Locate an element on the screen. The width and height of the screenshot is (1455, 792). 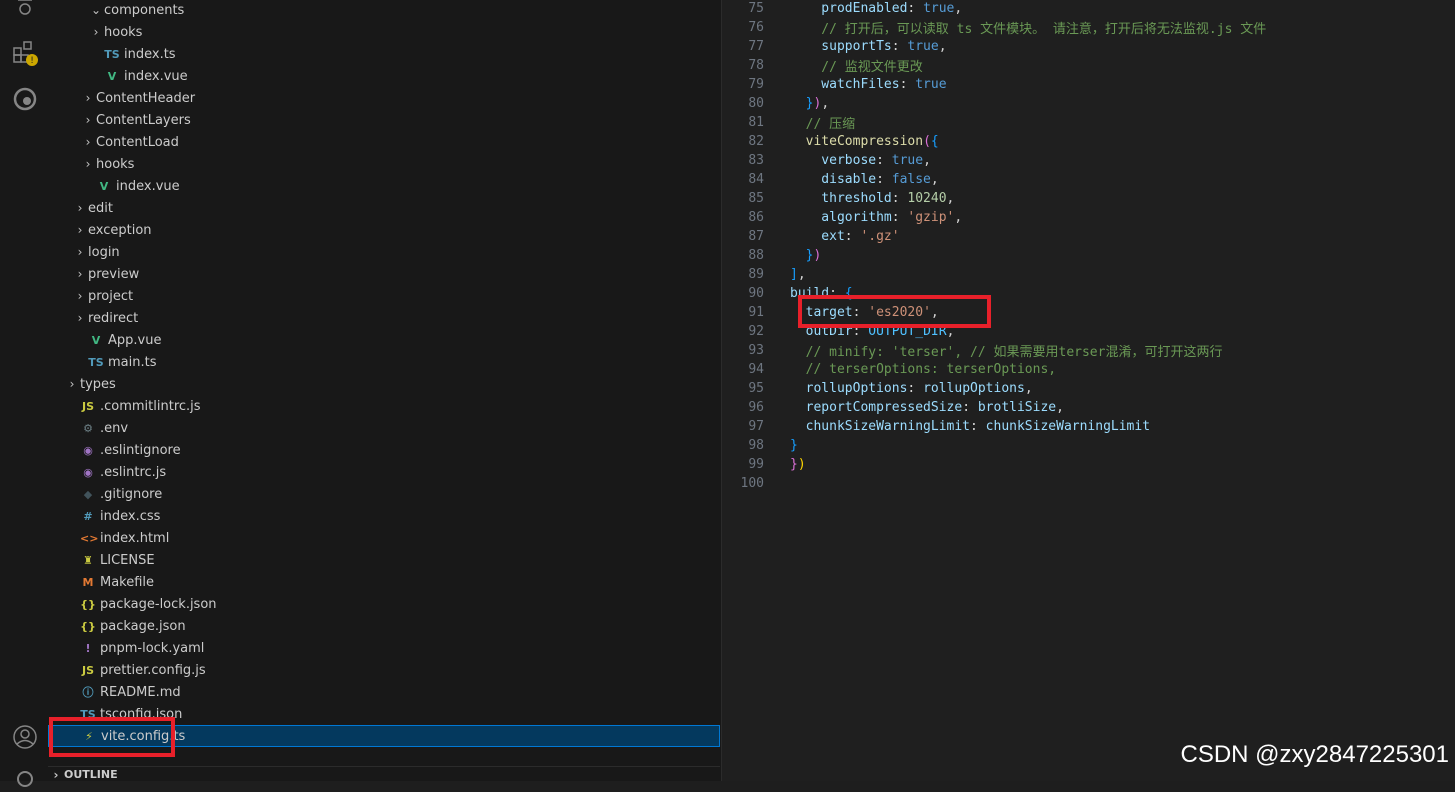
code-token: rollupOptions is located at coordinates (974, 388).